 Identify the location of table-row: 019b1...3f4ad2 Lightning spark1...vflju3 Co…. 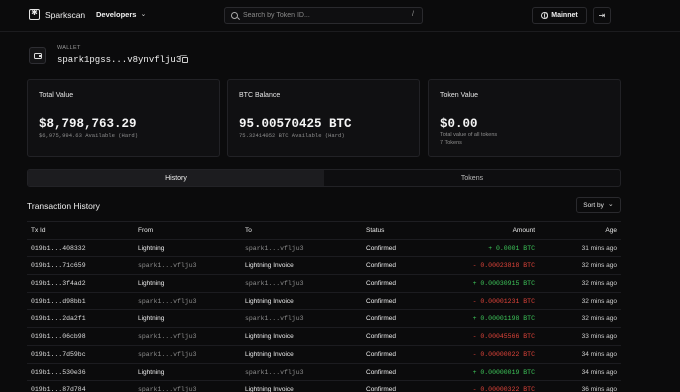
(324, 284).